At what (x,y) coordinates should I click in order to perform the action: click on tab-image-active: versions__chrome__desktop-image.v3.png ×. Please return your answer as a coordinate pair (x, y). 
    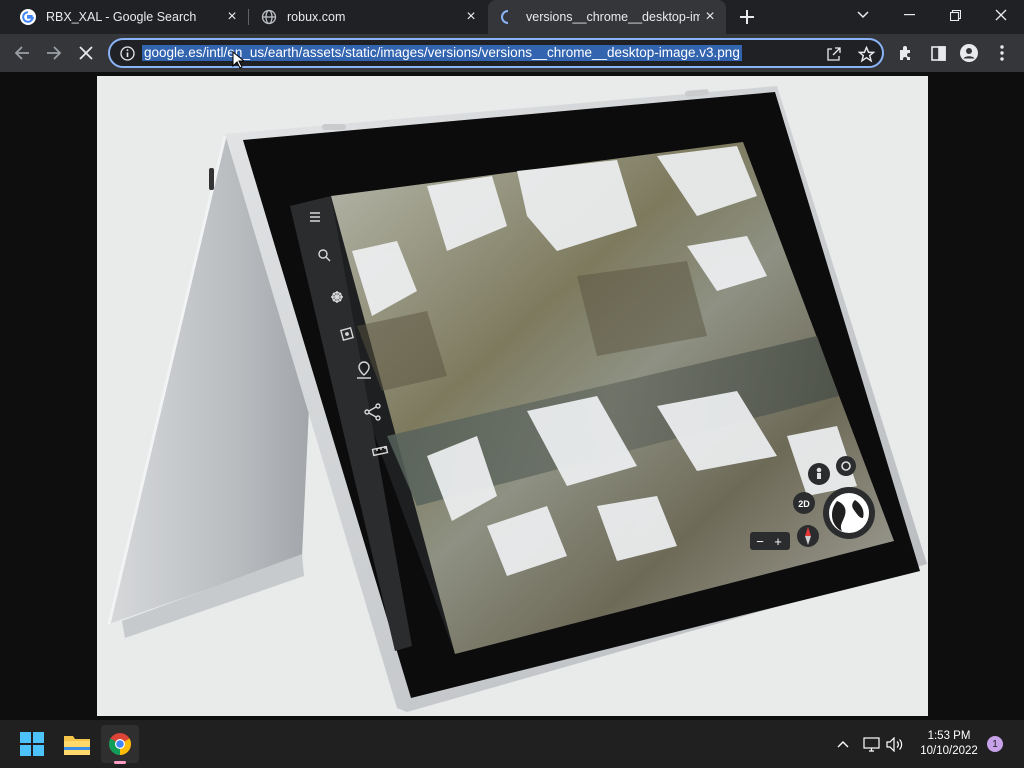
    Looking at the image, I should click on (607, 17).